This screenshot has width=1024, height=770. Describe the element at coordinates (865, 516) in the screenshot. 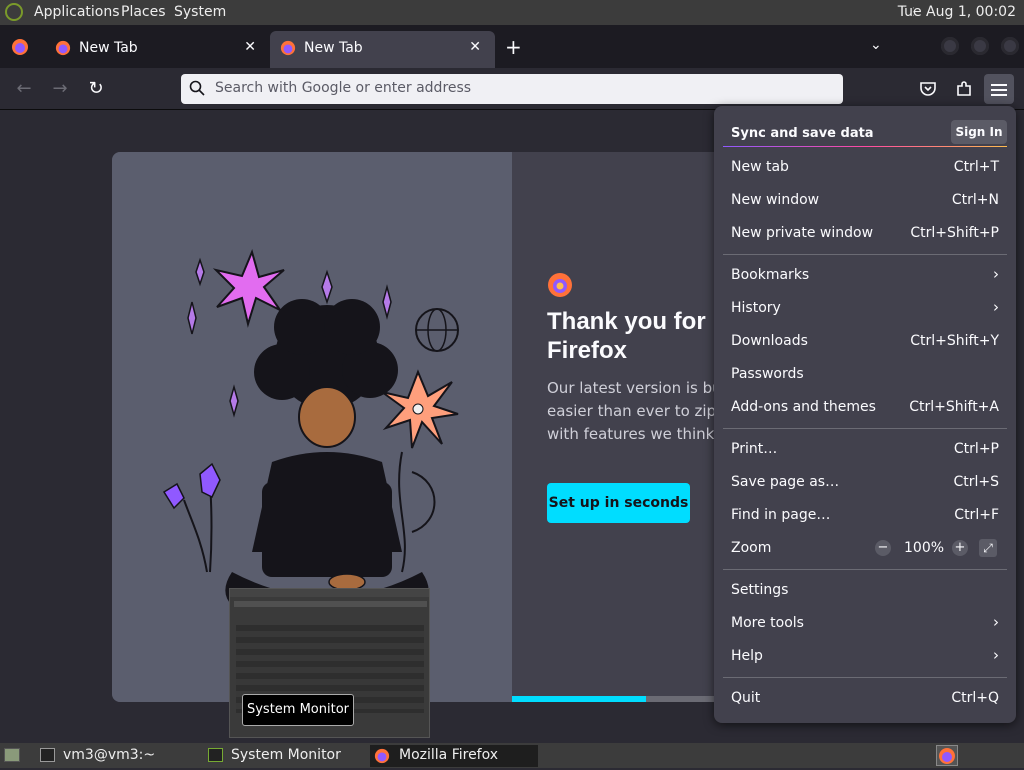

I see `menu-item-find-in-page: Find in page… Ctrl+F` at that location.